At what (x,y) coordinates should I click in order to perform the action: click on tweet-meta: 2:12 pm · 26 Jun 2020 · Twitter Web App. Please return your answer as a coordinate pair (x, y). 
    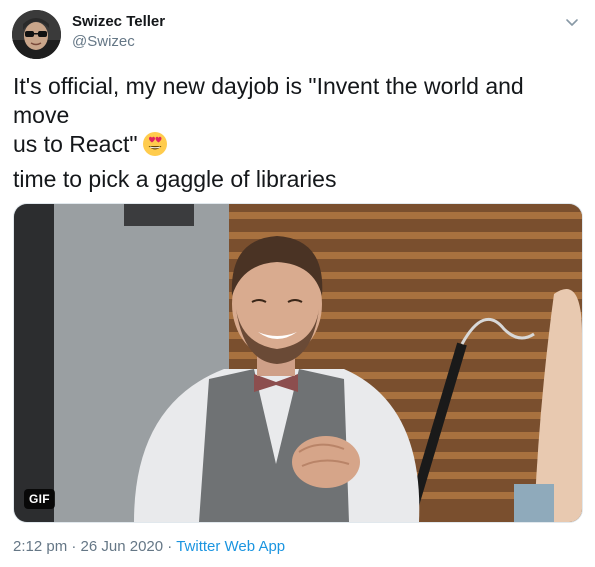
    Looking at the image, I should click on (149, 546).